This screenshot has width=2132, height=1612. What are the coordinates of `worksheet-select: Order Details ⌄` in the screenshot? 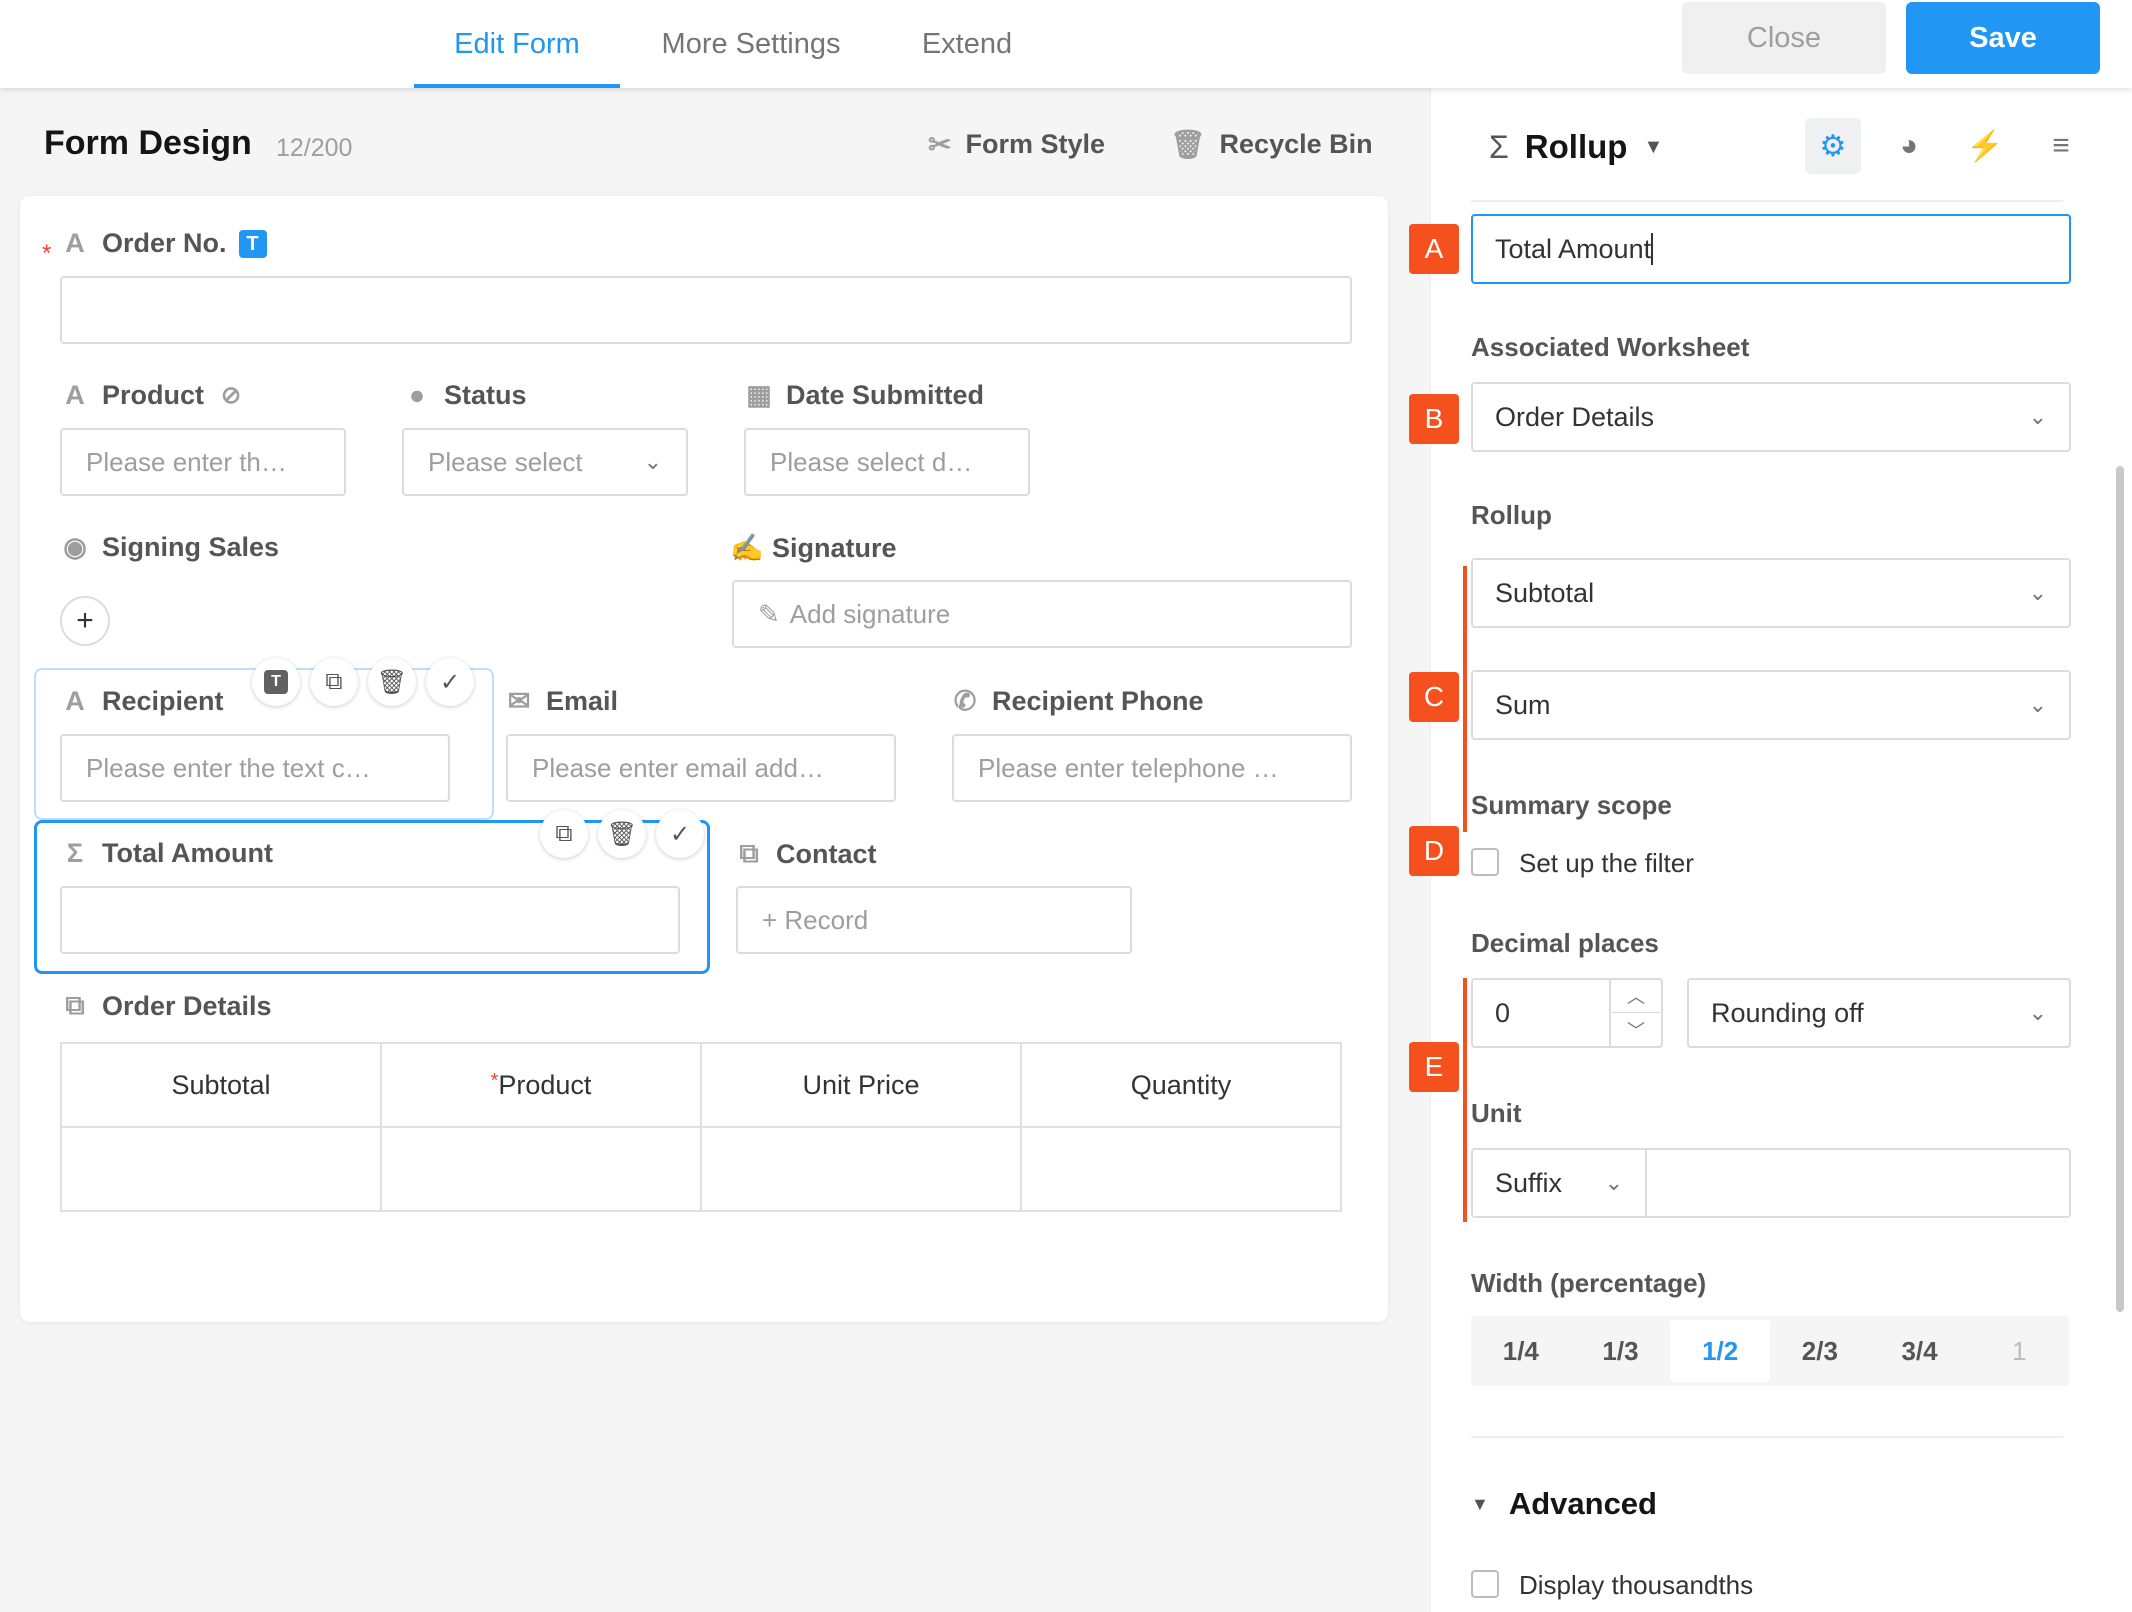 It's located at (1771, 417).